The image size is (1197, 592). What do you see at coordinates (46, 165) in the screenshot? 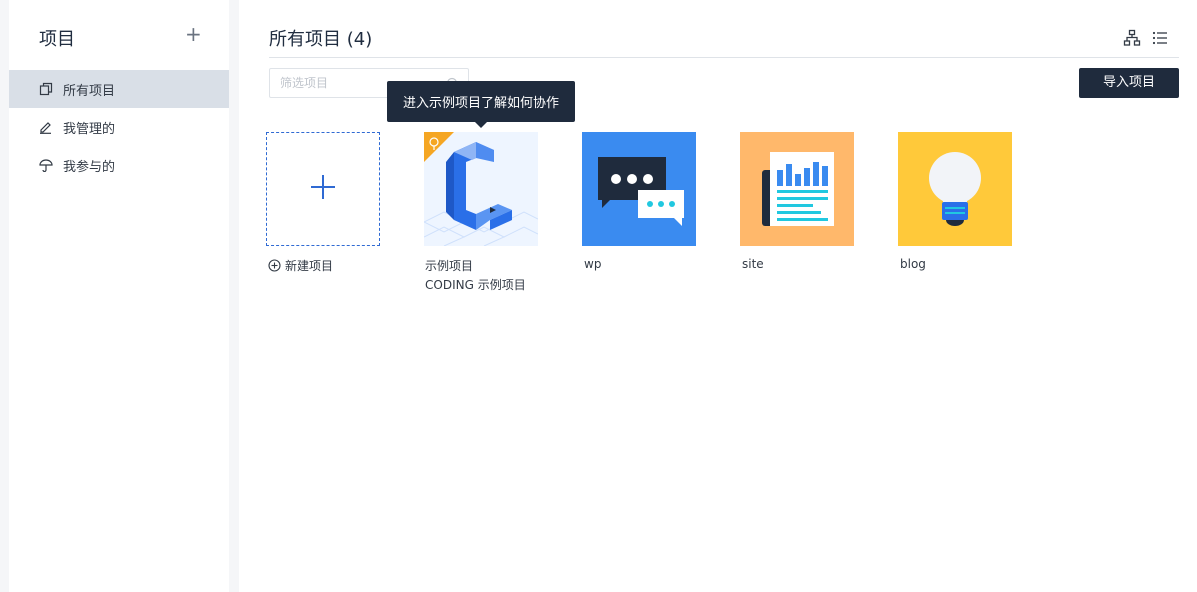
I see `umbrella-icon` at bounding box center [46, 165].